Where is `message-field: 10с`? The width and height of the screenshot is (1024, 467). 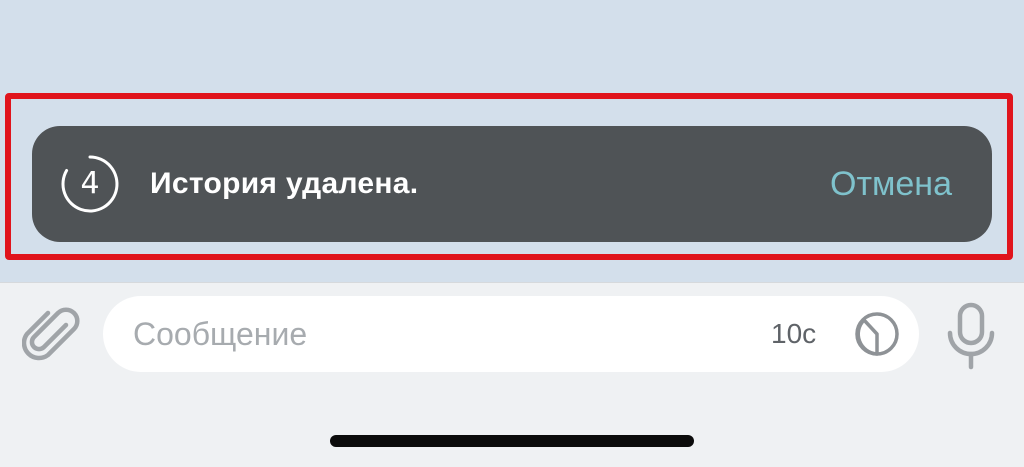
message-field: 10с is located at coordinates (511, 334).